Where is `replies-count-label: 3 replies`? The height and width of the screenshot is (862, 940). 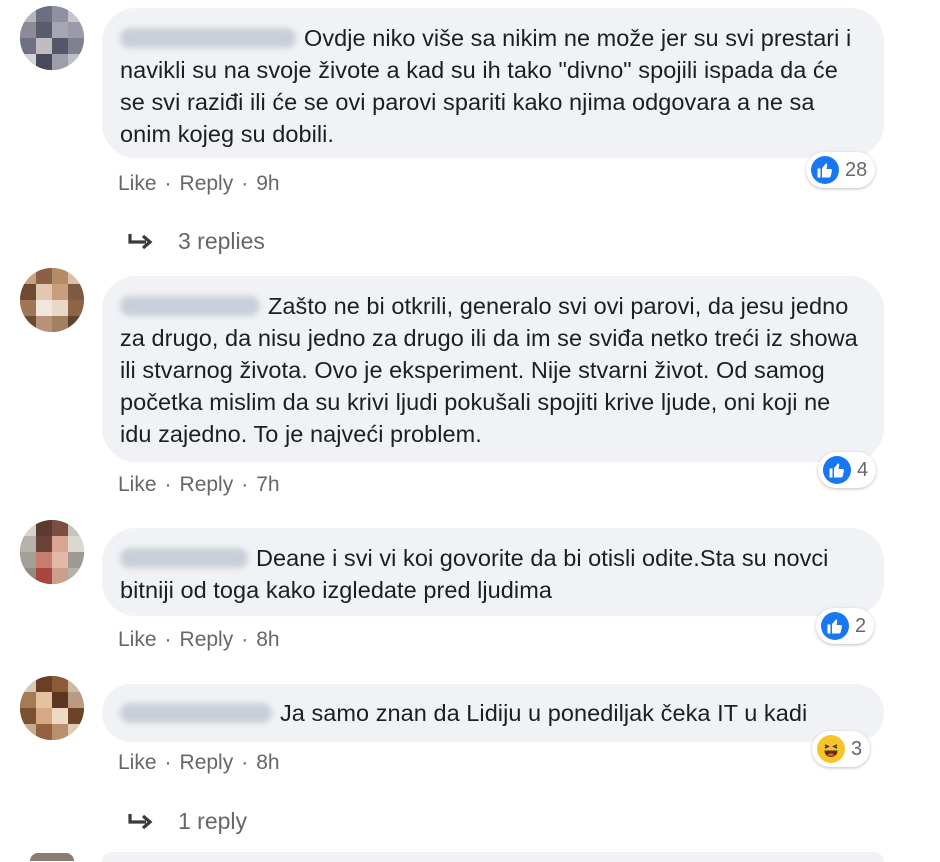 replies-count-label: 3 replies is located at coordinates (221, 241).